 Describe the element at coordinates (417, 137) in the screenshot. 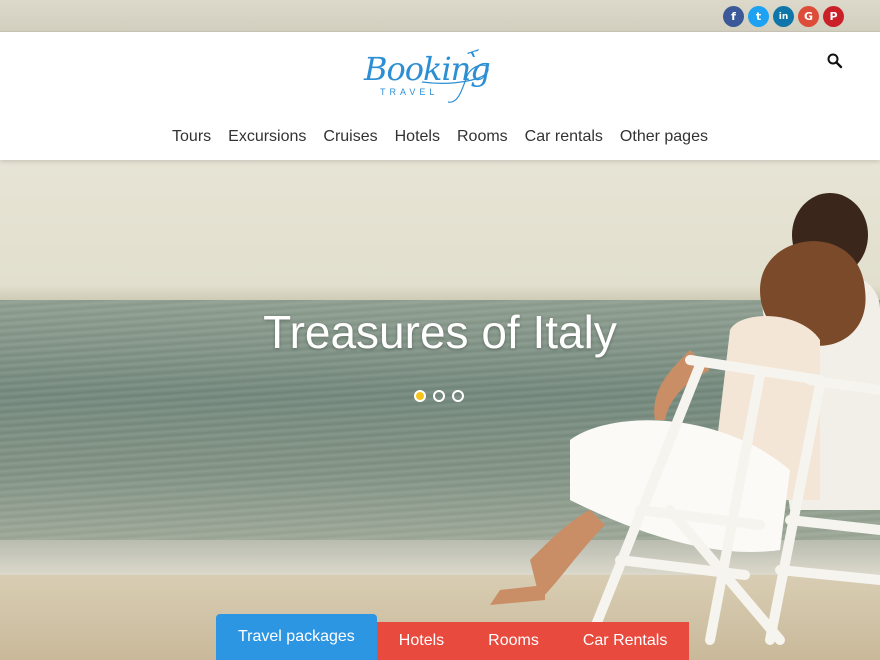

I see `nav-hotels: Hotels` at that location.